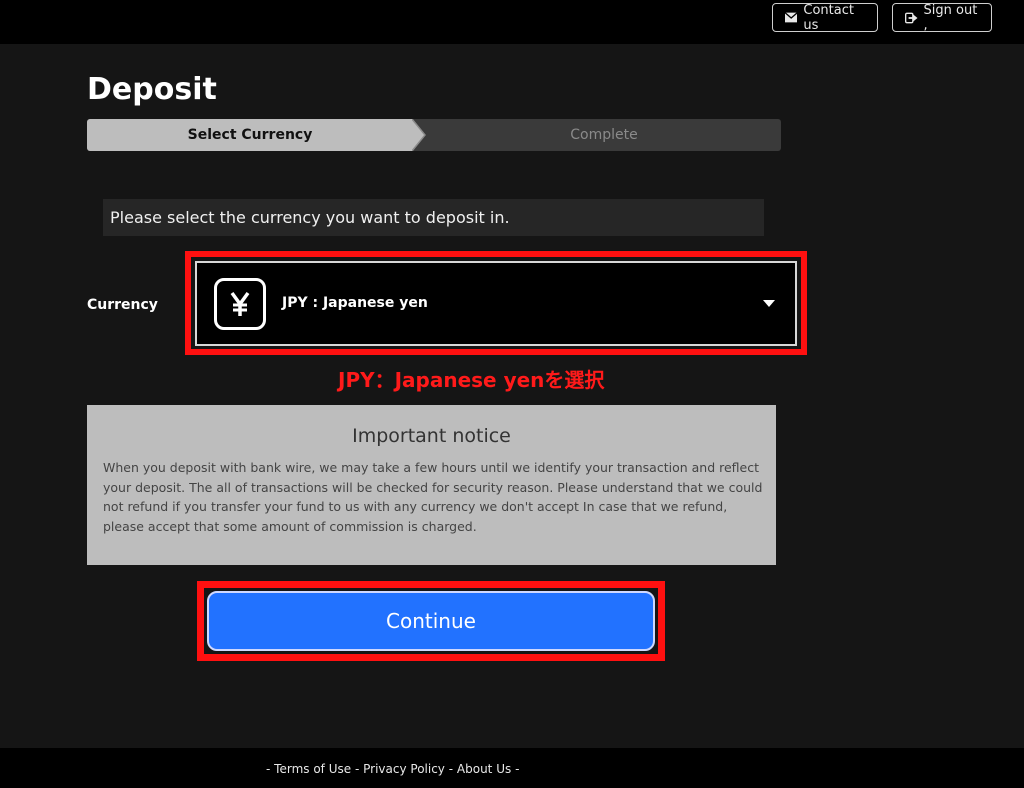 The width and height of the screenshot is (1024, 788). Describe the element at coordinates (791, 17) in the screenshot. I see `envelope-icon` at that location.